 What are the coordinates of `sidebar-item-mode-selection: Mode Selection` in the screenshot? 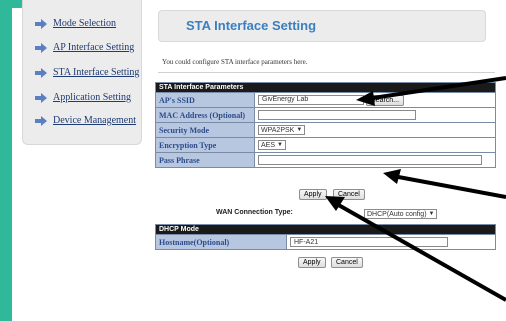 It's located at (75, 23).